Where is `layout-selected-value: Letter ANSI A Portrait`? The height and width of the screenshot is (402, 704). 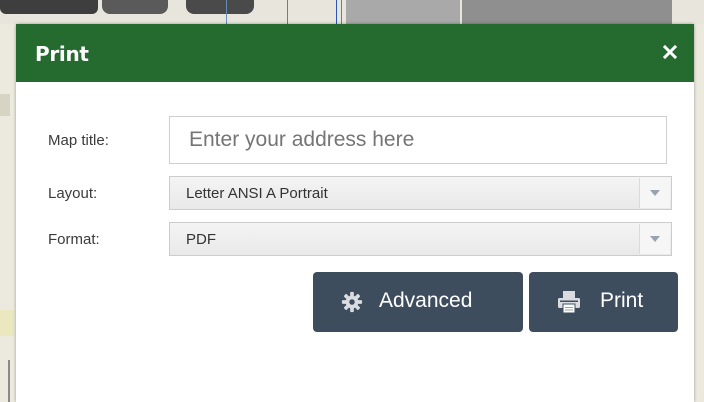
layout-selected-value: Letter ANSI A Portrait is located at coordinates (257, 193).